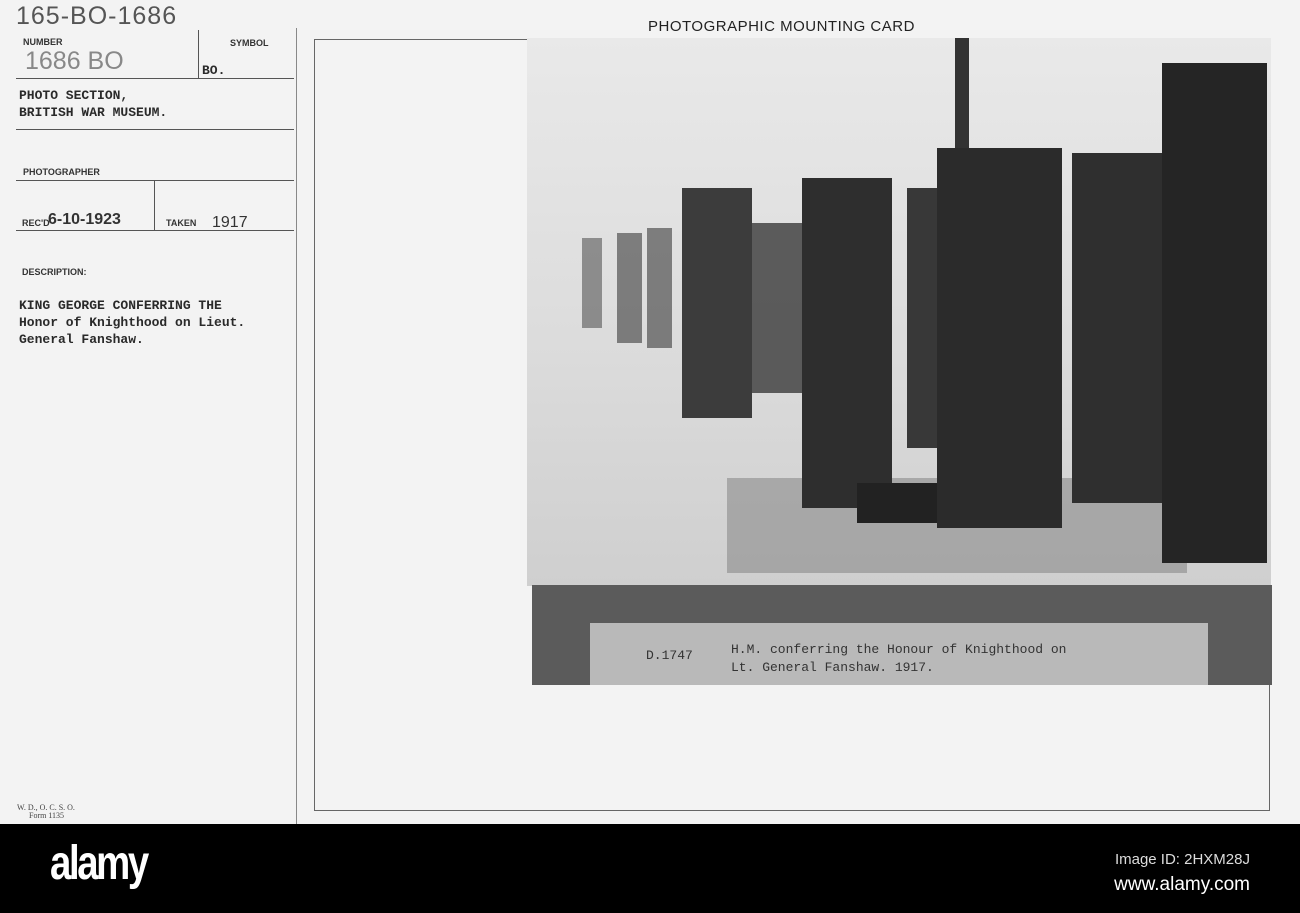 The height and width of the screenshot is (913, 1300). Describe the element at coordinates (781, 26) in the screenshot. I see `mounting-title: PHOTOGRAPHIC MOUNTING CARD` at that location.